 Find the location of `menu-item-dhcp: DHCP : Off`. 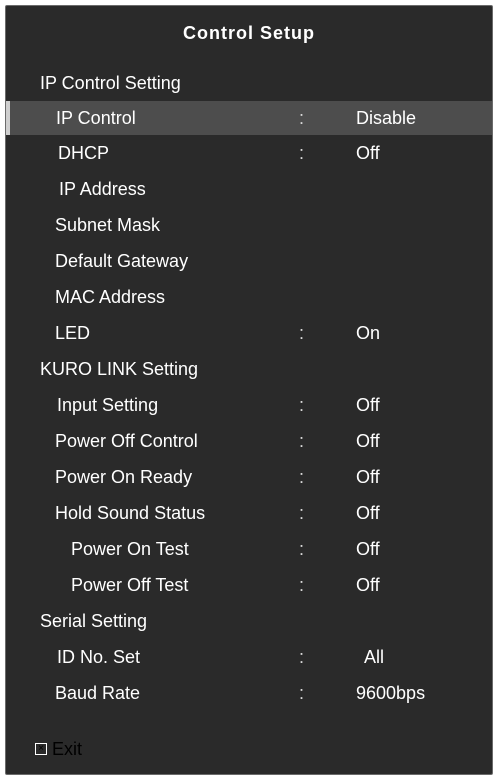

menu-item-dhcp: DHCP : Off is located at coordinates (249, 153).